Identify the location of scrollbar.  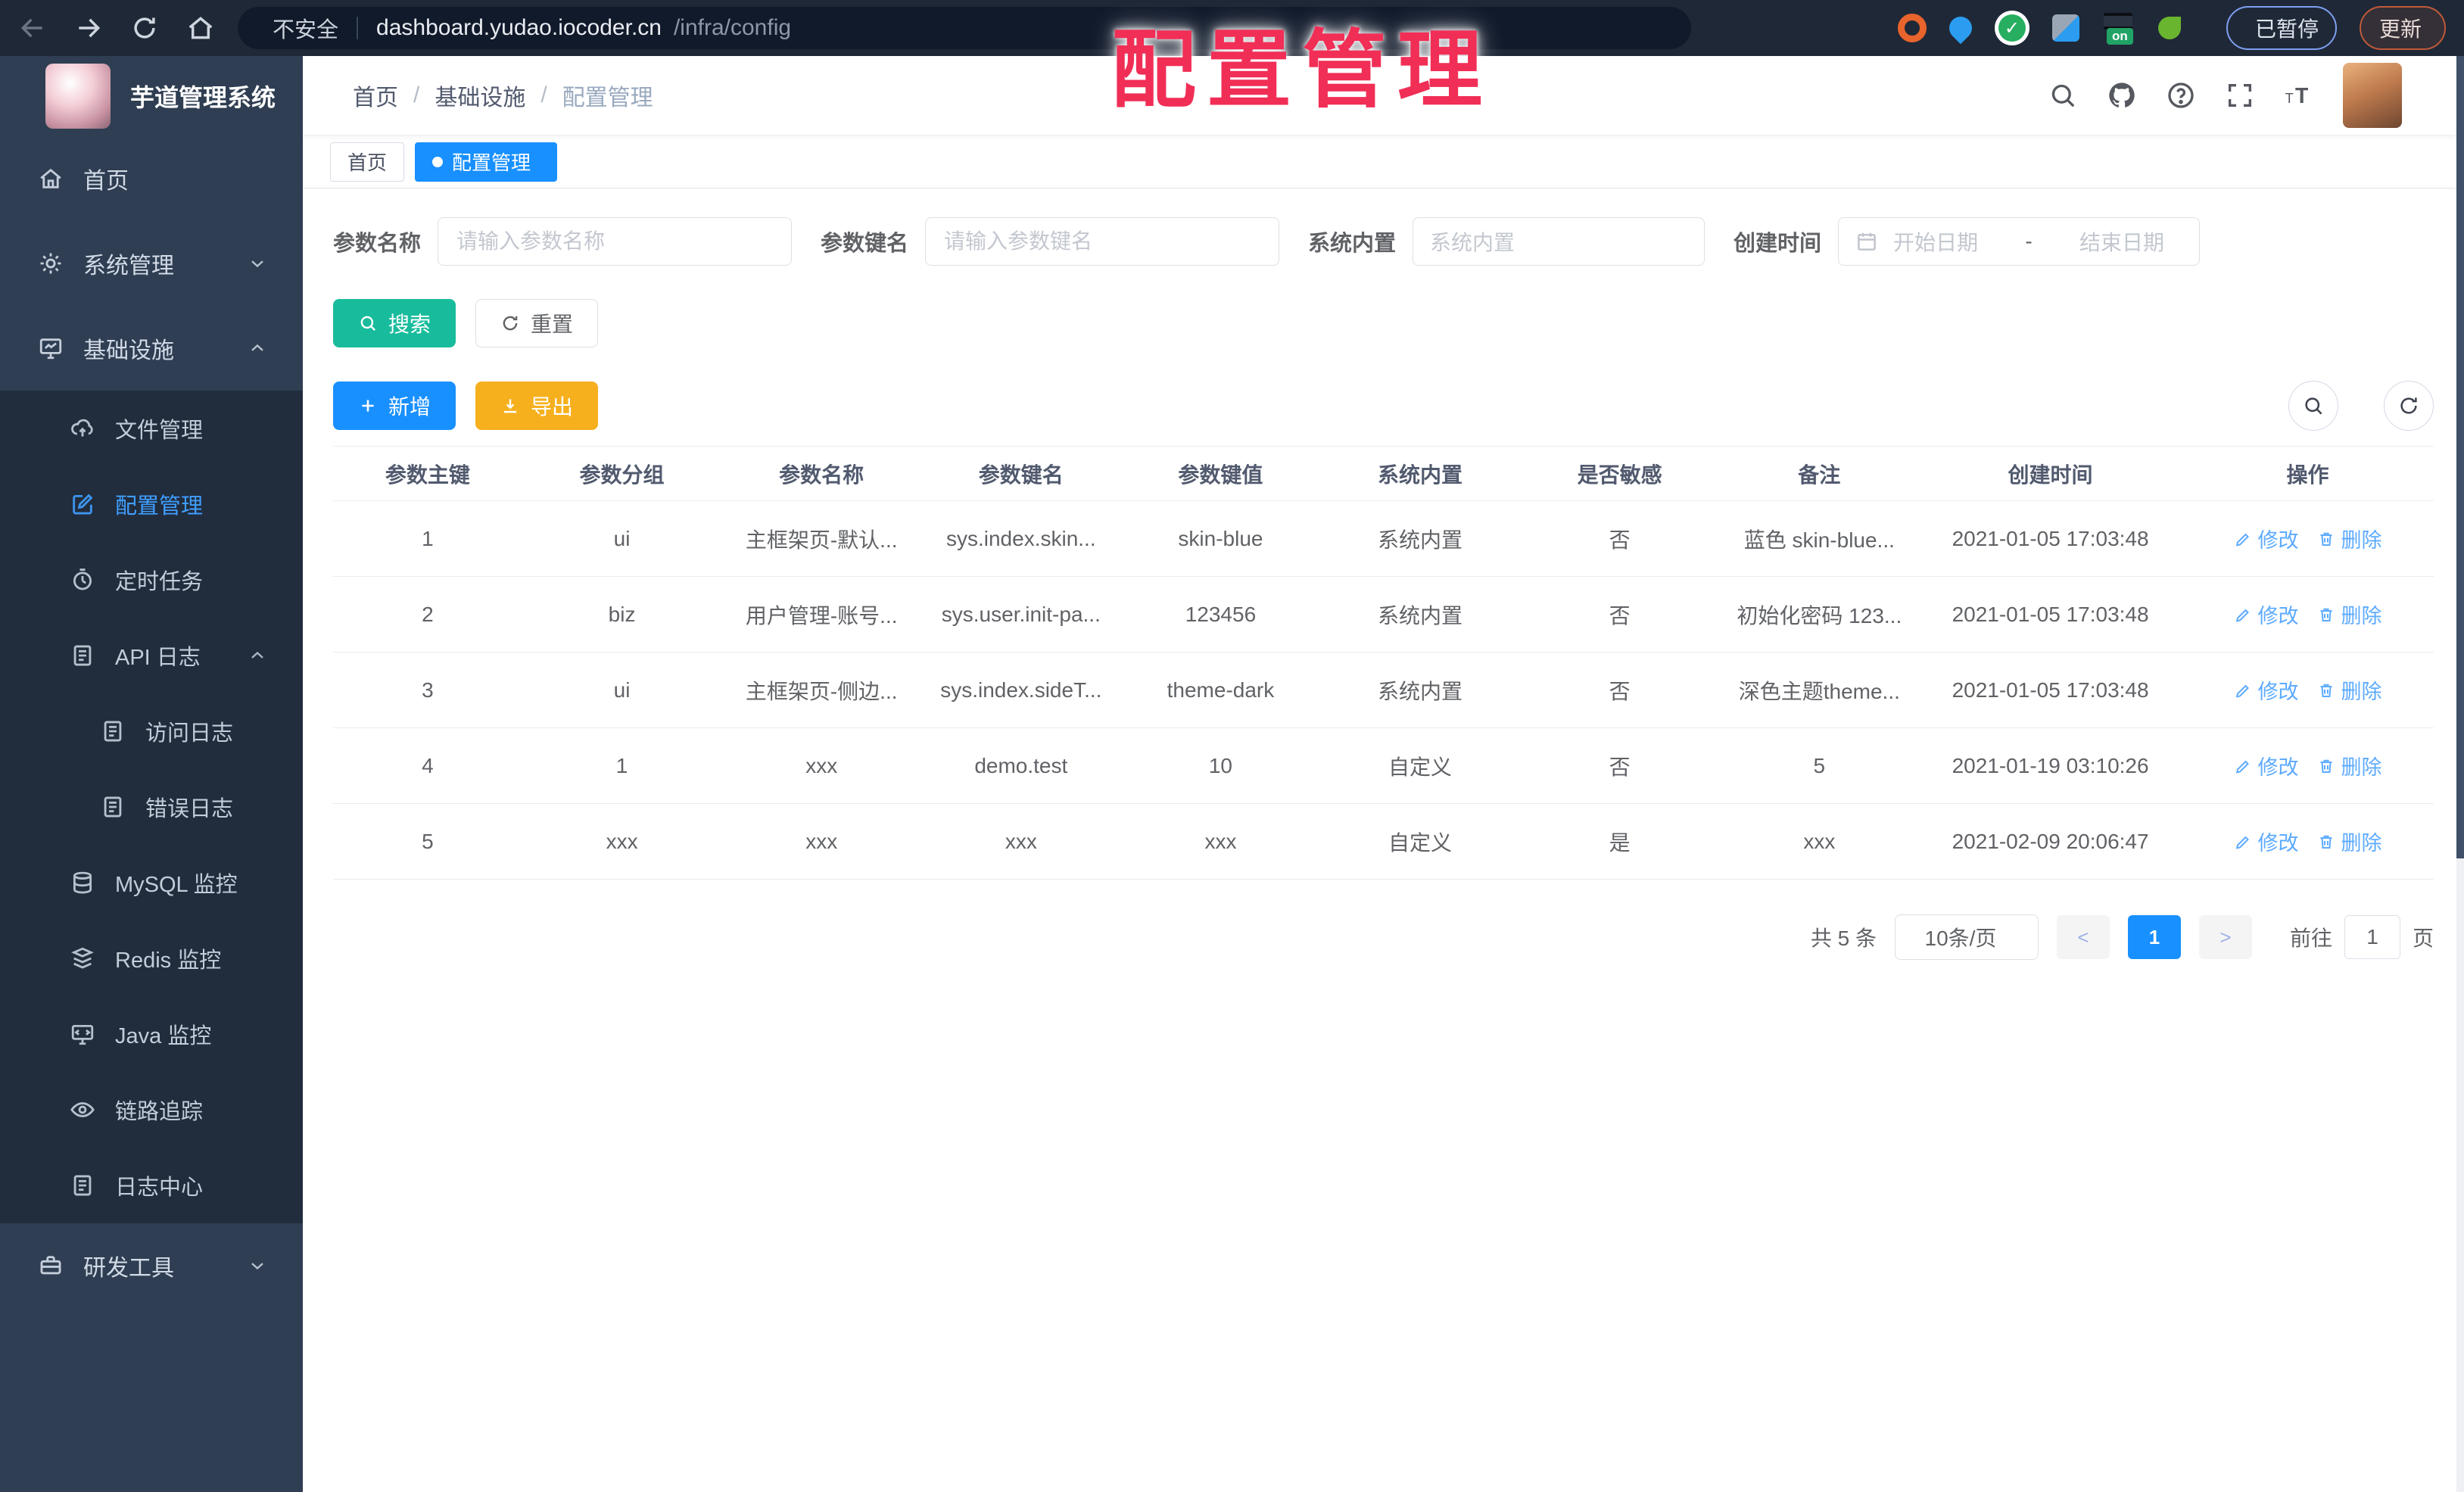
(2460, 774).